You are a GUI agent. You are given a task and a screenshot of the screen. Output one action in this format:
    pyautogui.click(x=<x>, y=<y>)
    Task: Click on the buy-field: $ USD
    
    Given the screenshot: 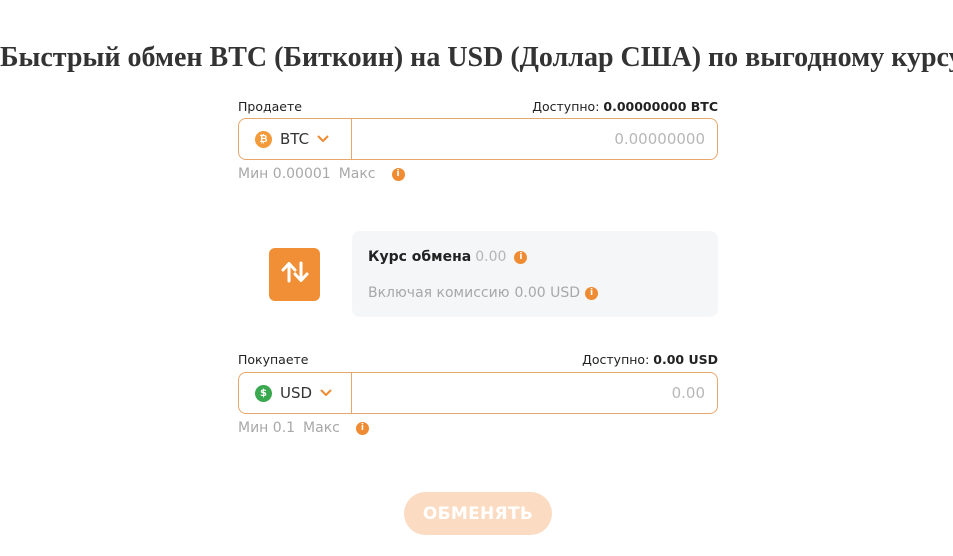 What is the action you would take?
    pyautogui.click(x=478, y=393)
    